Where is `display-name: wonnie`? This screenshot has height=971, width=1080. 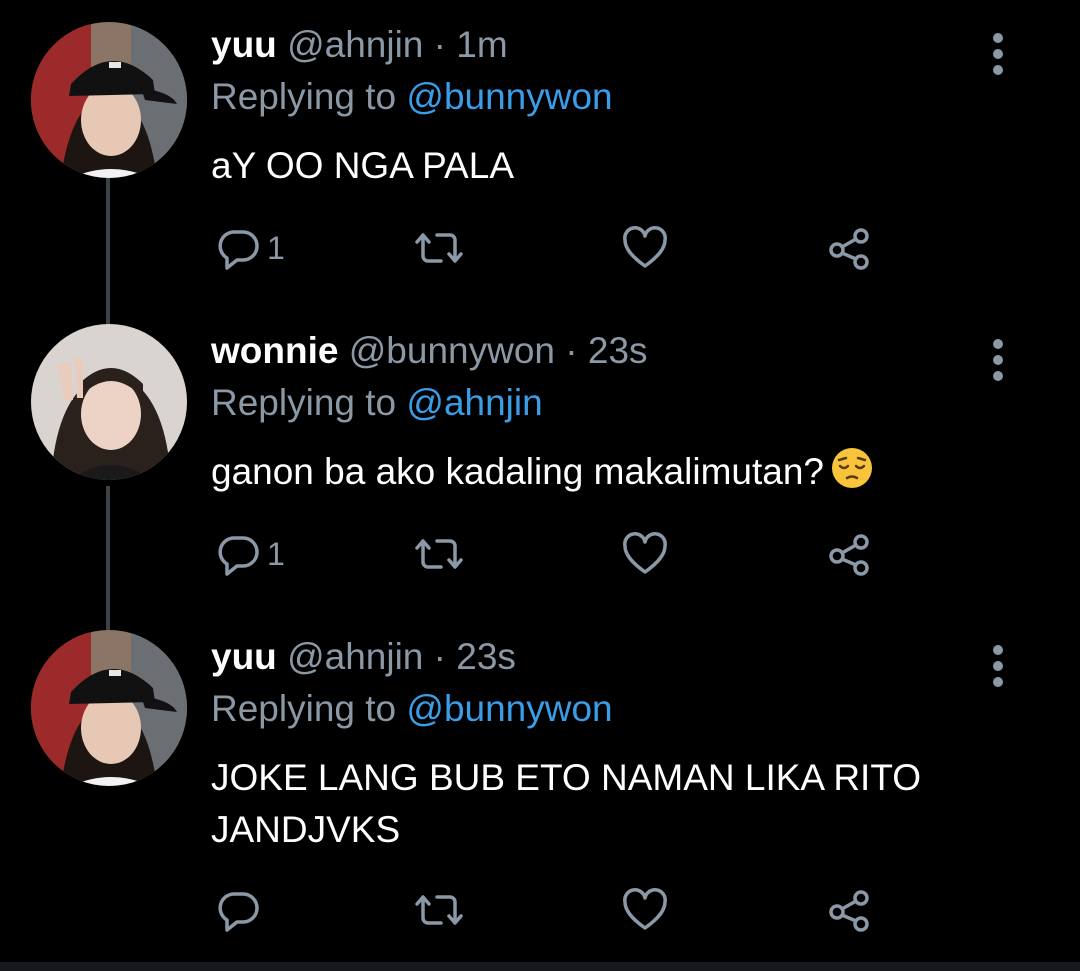
display-name: wonnie is located at coordinates (274, 350).